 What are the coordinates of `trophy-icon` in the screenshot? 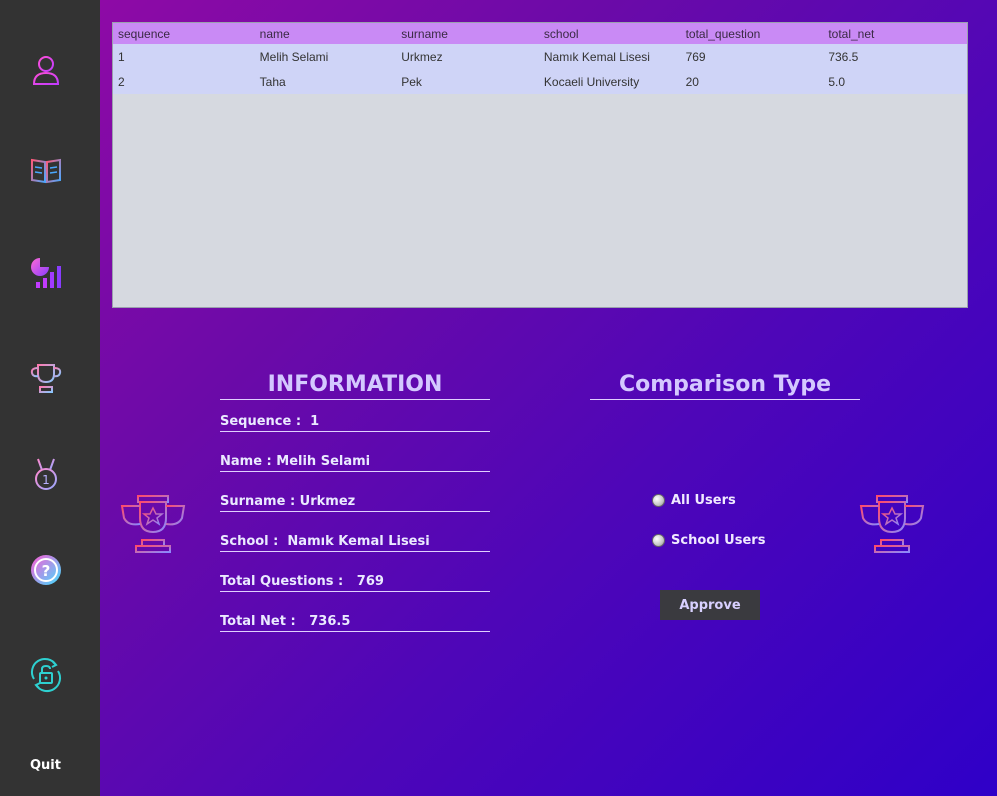 It's located at (46, 378).